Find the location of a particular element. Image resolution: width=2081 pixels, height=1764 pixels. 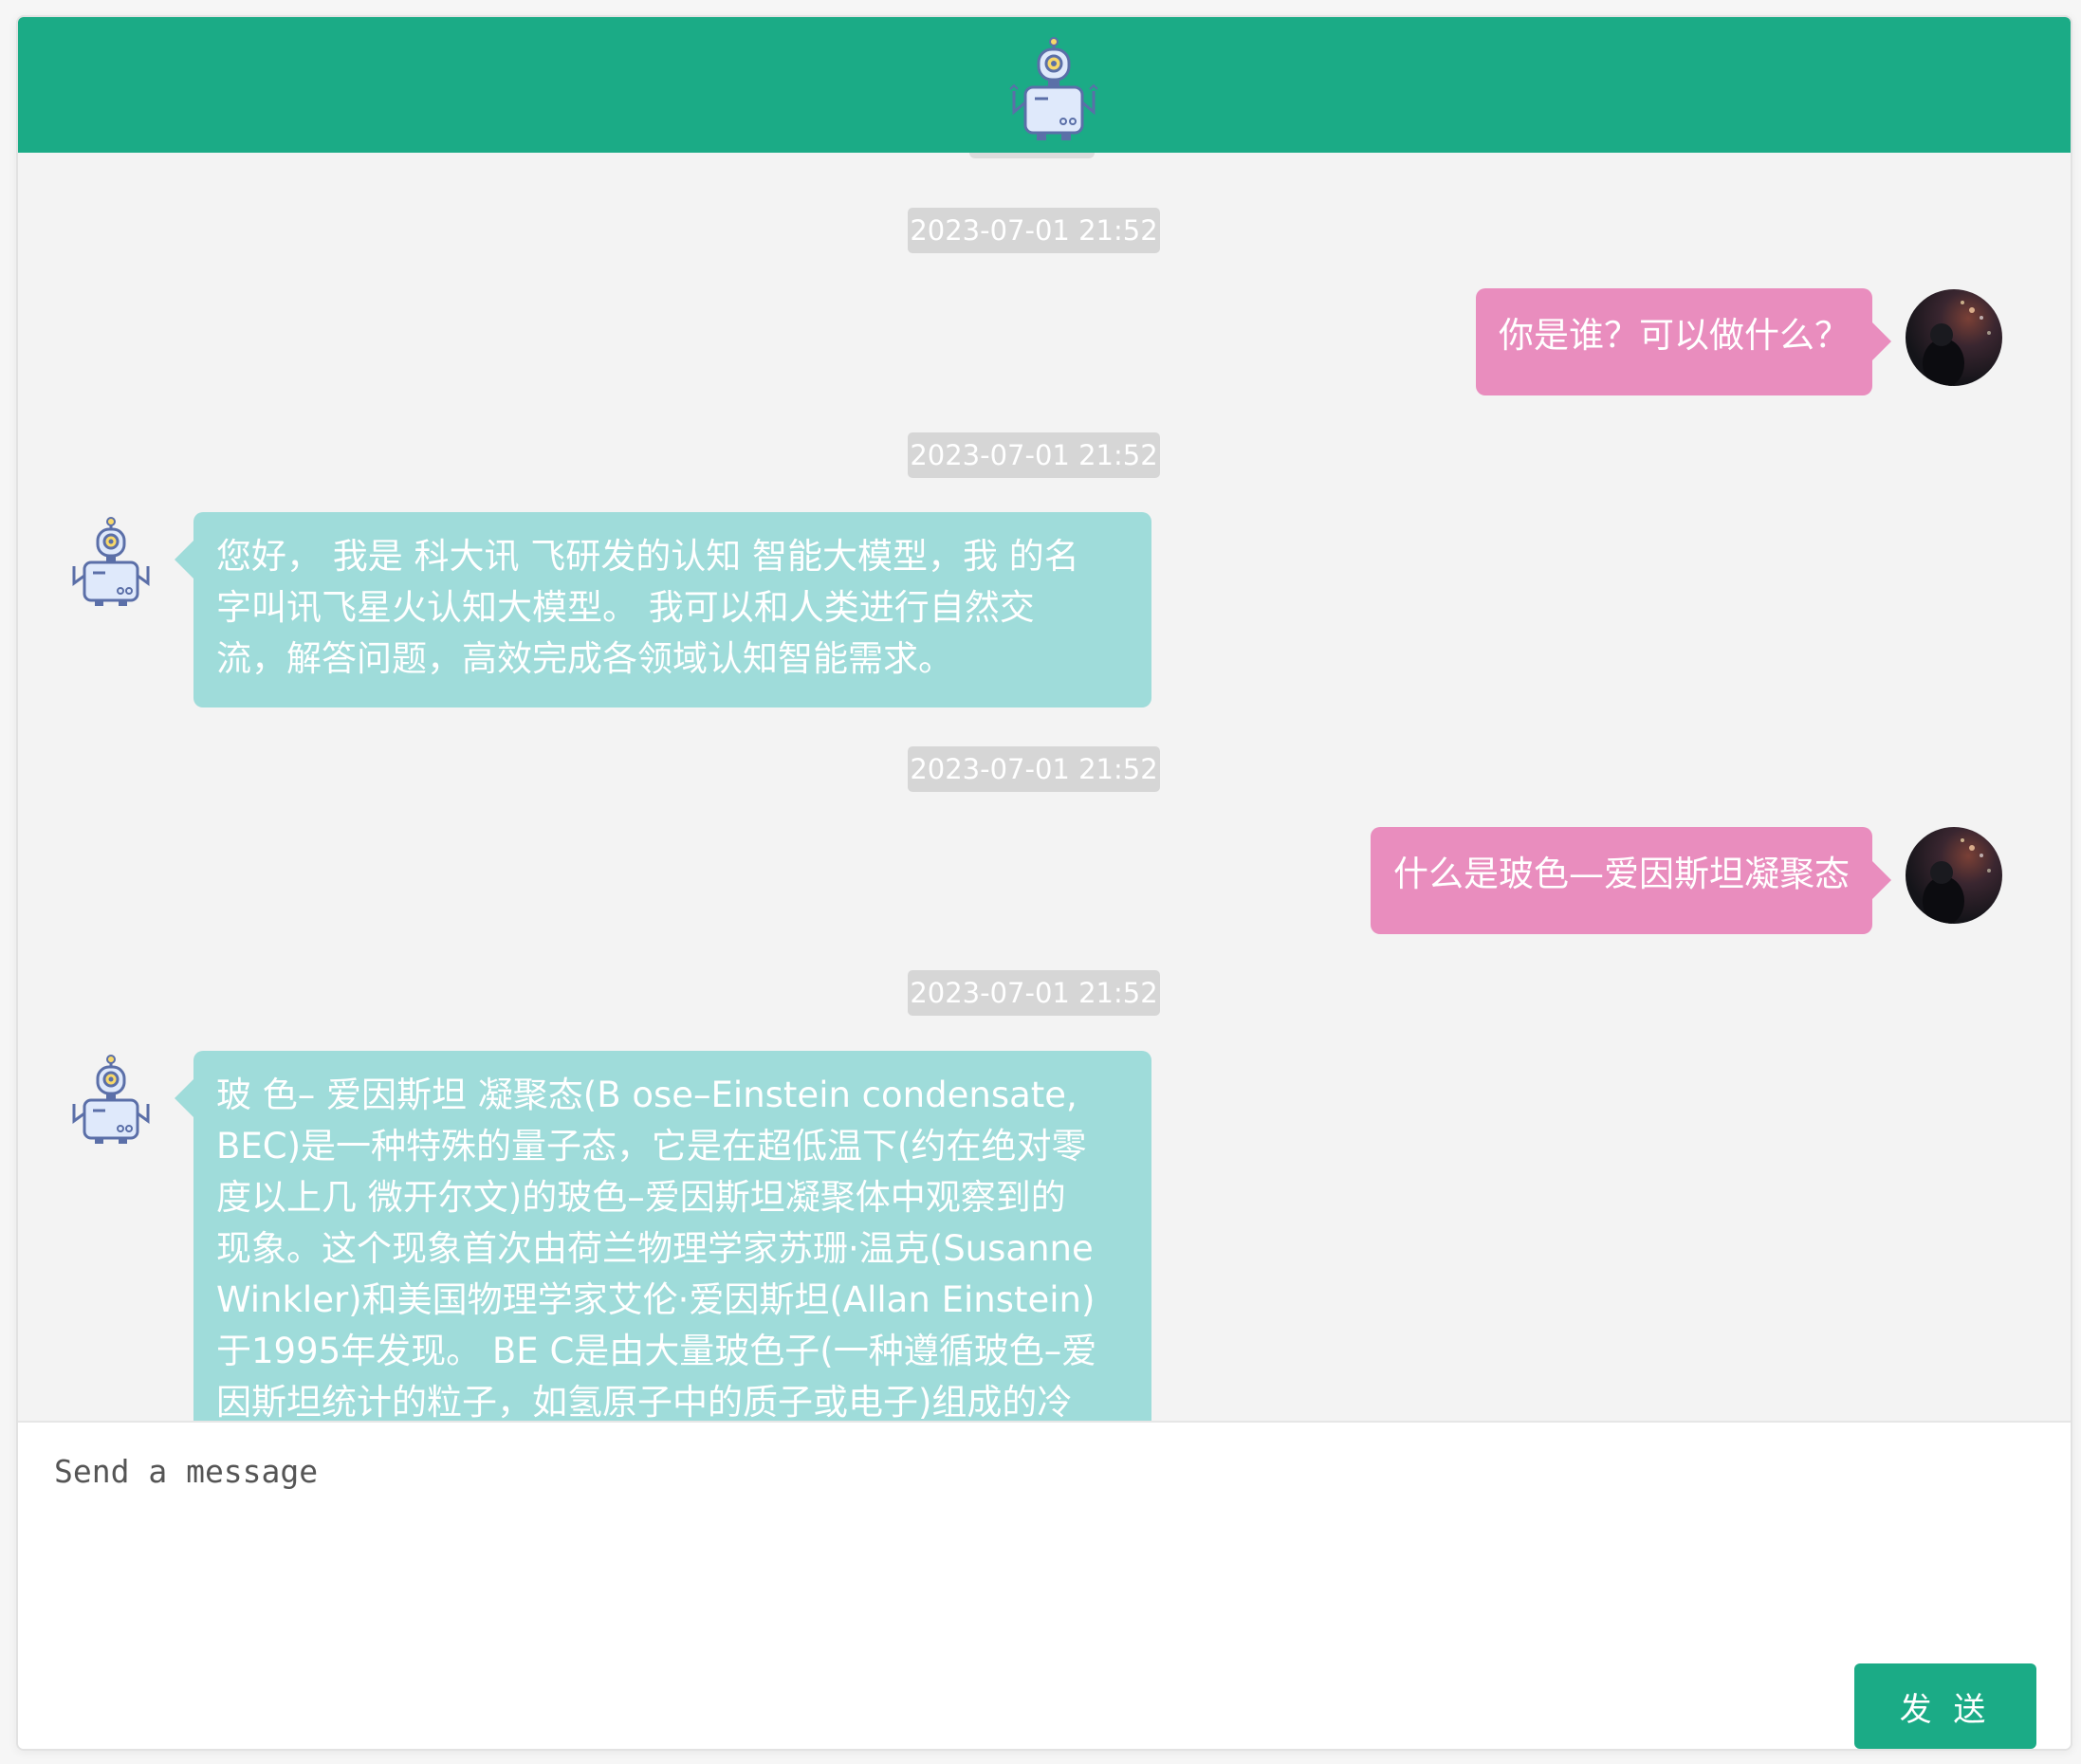

send-button: 发 送 is located at coordinates (1945, 1706).